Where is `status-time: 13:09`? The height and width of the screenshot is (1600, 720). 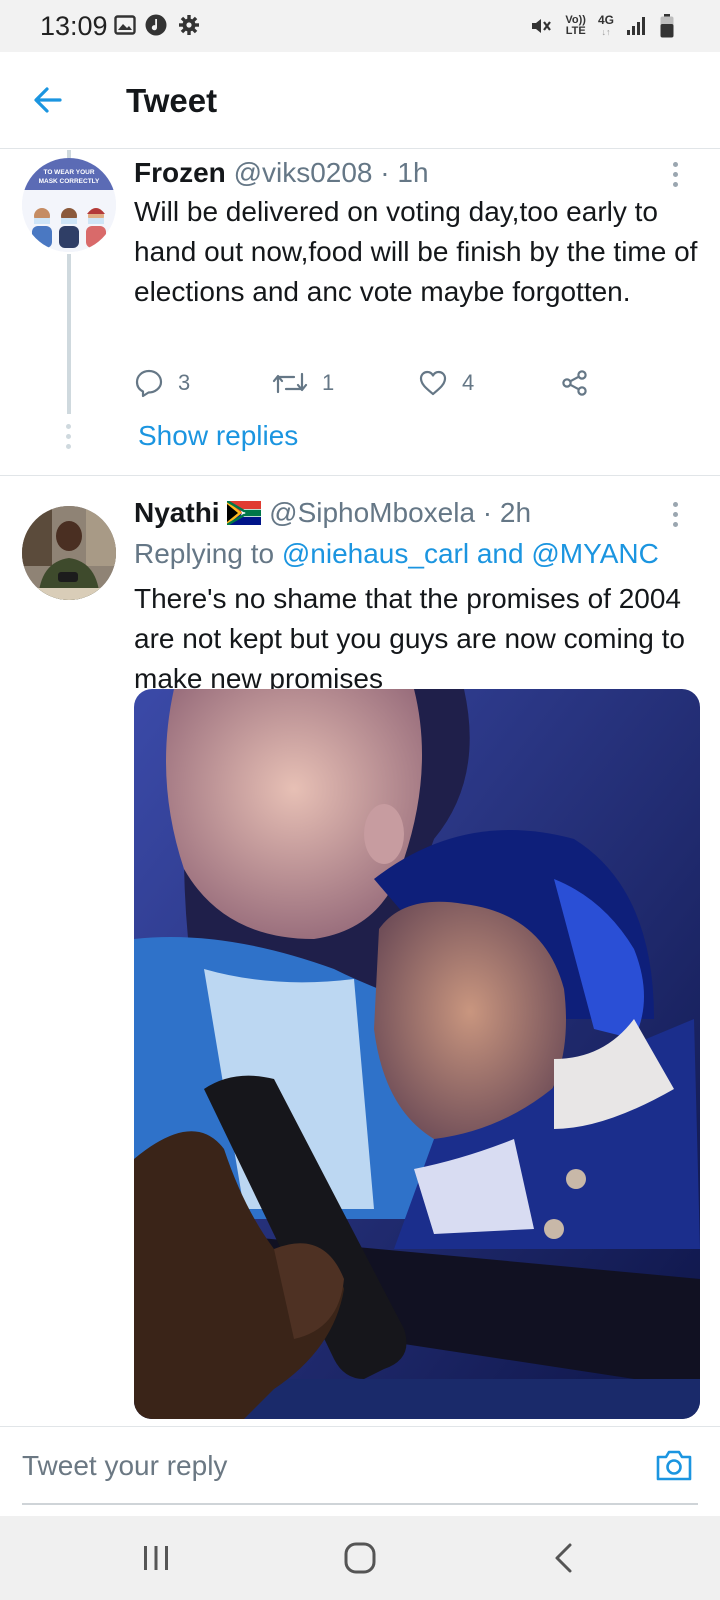
status-time: 13:09 is located at coordinates (74, 26).